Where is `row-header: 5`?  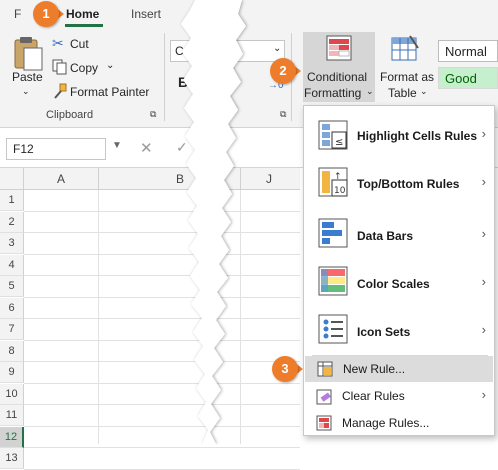
row-header: 5 is located at coordinates (12, 286).